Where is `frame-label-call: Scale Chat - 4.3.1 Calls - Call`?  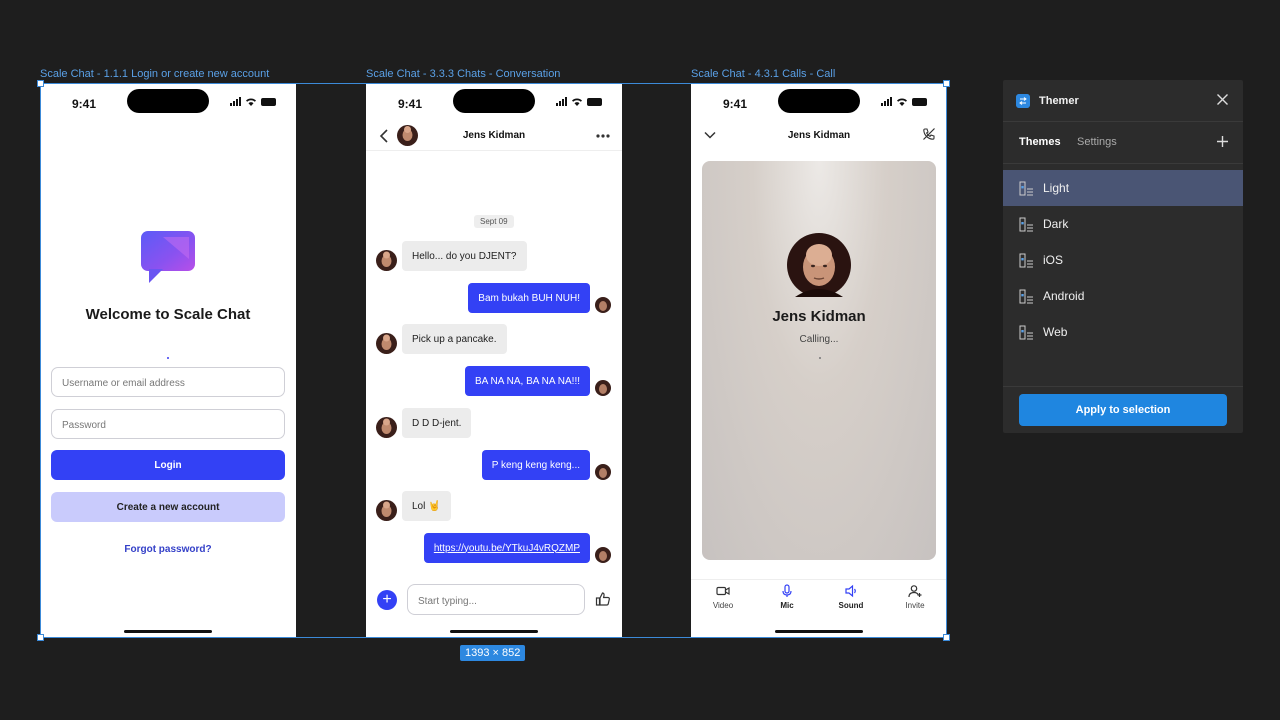 frame-label-call: Scale Chat - 4.3.1 Calls - Call is located at coordinates (763, 74).